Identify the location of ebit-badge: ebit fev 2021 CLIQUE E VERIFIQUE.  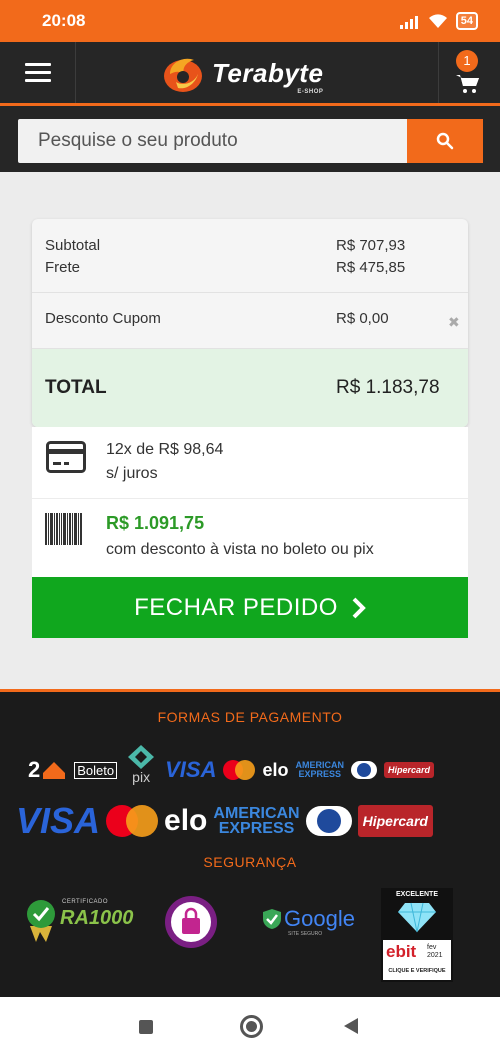
(417, 960).